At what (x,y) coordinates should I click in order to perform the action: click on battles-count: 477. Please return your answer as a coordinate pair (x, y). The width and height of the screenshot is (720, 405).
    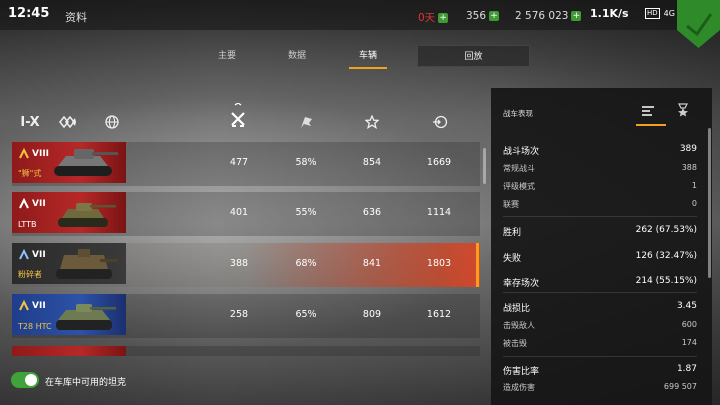
    Looking at the image, I should click on (239, 162).